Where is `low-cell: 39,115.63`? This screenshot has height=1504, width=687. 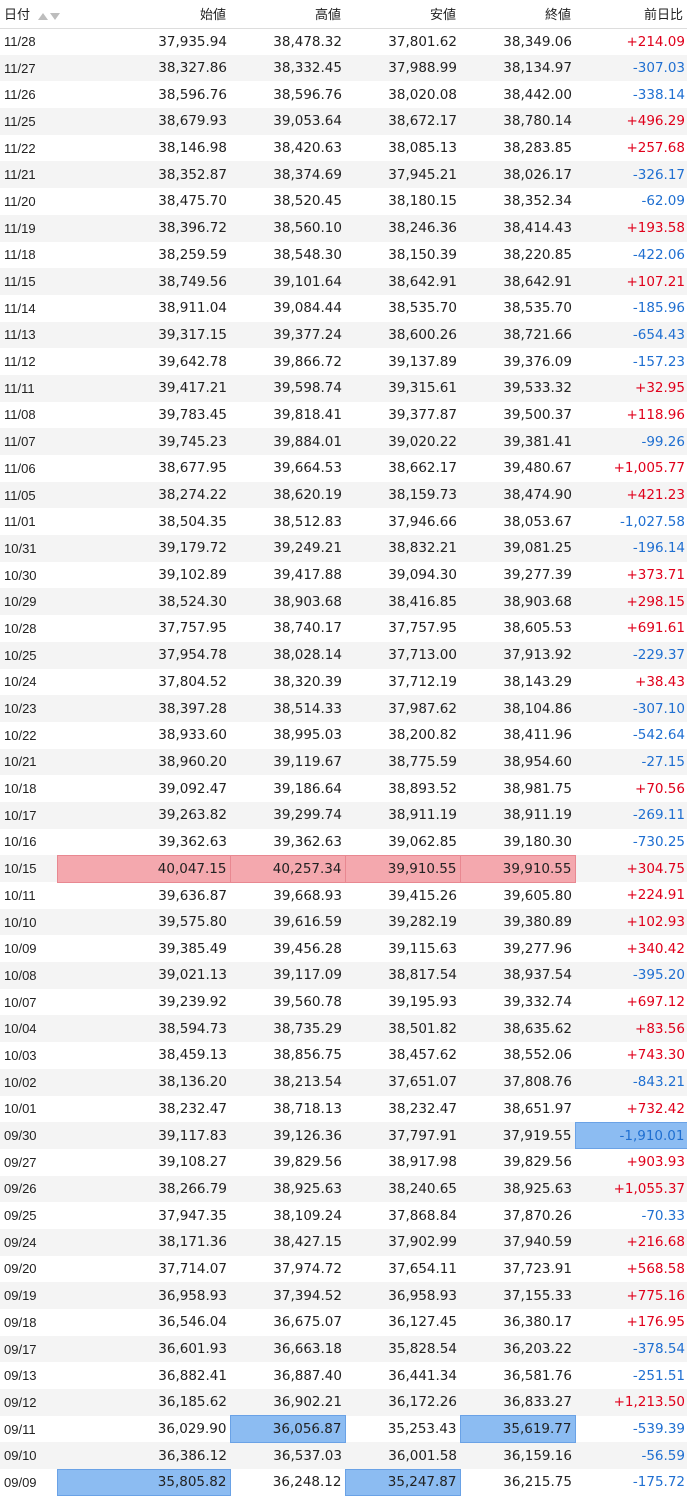
low-cell: 39,115.63 is located at coordinates (422, 948).